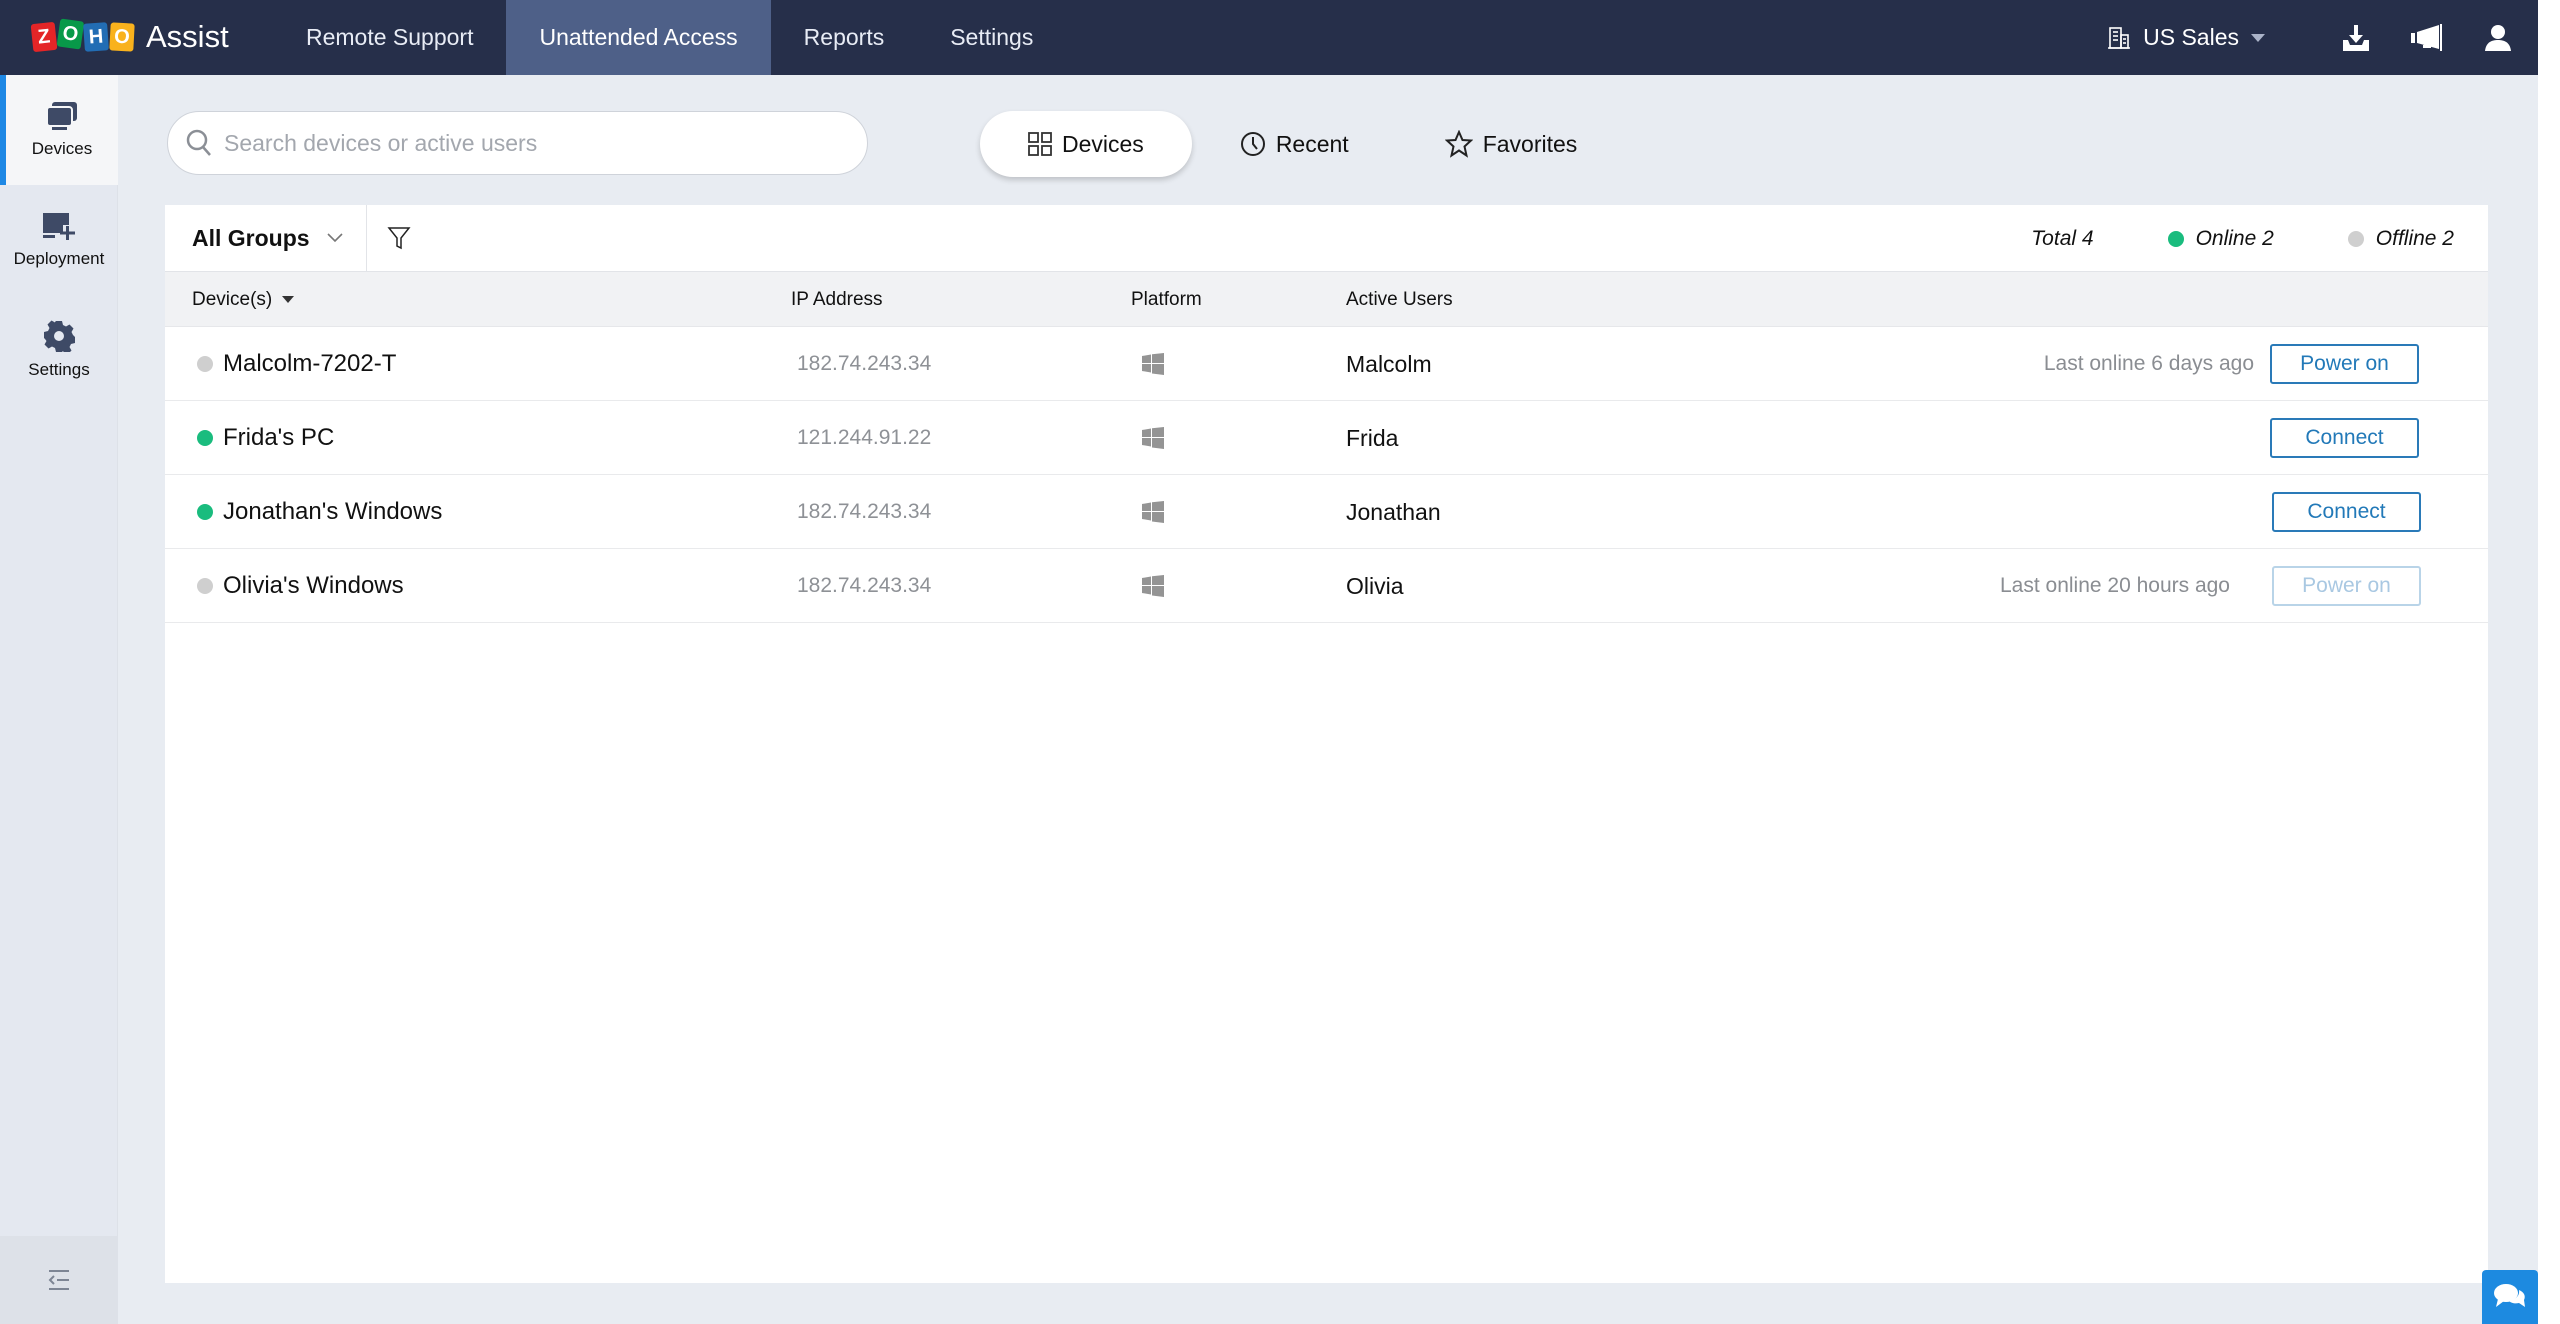  I want to click on column-platform: Platform, so click(1166, 299).